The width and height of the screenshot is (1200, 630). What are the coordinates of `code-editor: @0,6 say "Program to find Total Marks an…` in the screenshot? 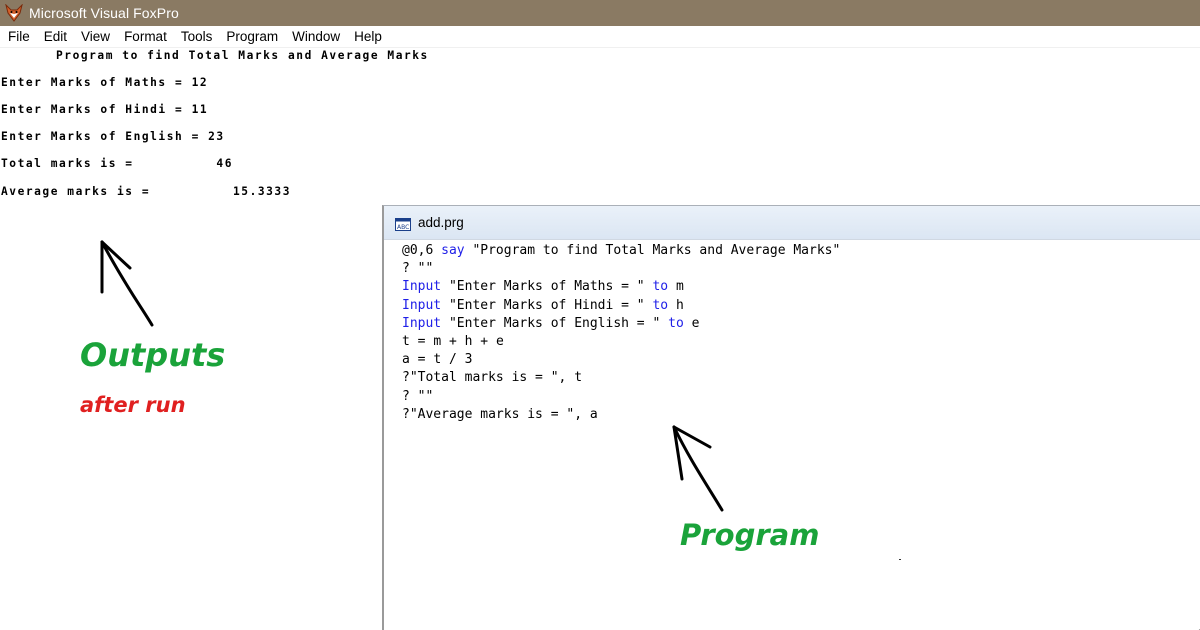 It's located at (621, 333).